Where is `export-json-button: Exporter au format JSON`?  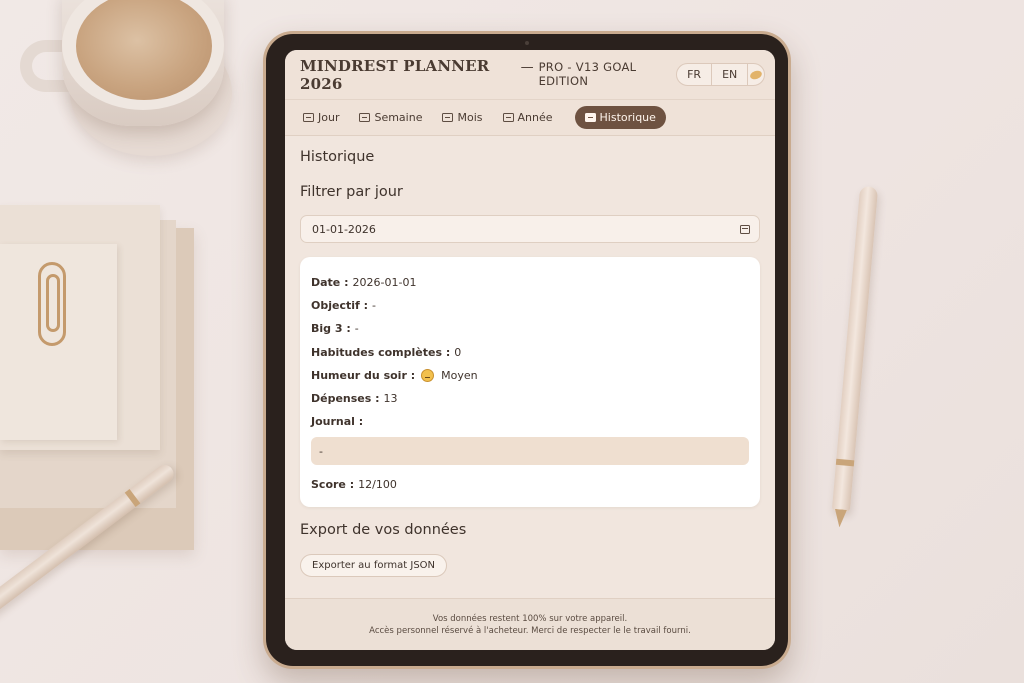
export-json-button: Exporter au format JSON is located at coordinates (374, 565).